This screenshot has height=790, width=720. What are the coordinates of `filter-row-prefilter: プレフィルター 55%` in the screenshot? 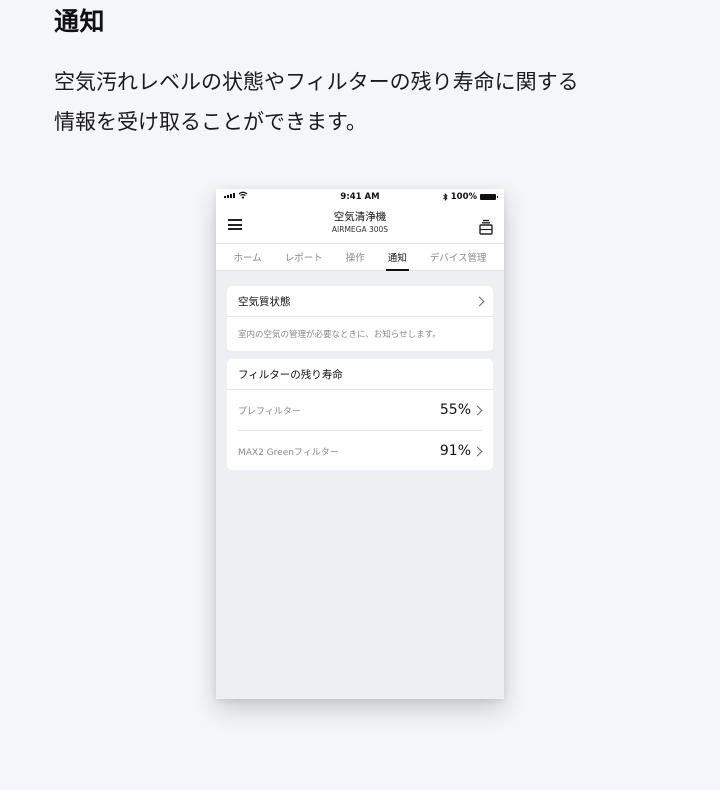 It's located at (360, 410).